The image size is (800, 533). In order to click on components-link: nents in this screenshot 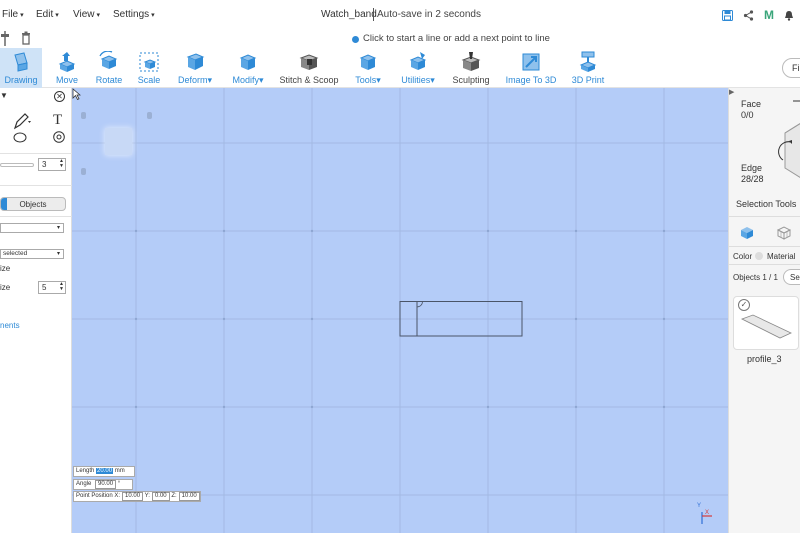, I will do `click(10, 325)`.